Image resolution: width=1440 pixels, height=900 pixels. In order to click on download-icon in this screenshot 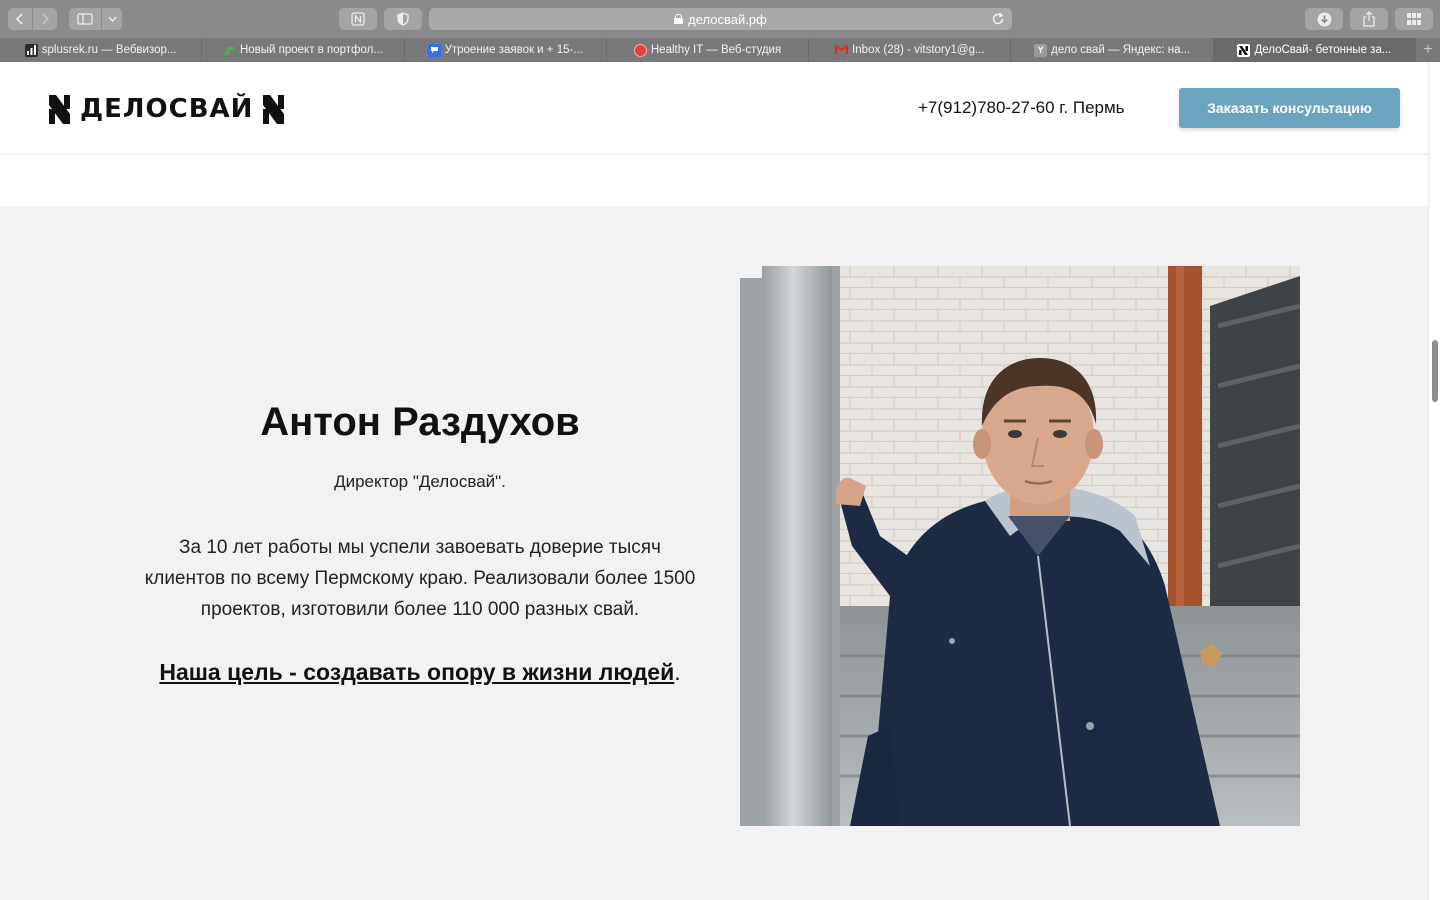, I will do `click(1324, 19)`.